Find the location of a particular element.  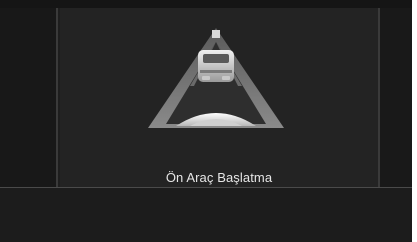

front-vehicle-start-alert-icon is located at coordinates (216, 78).